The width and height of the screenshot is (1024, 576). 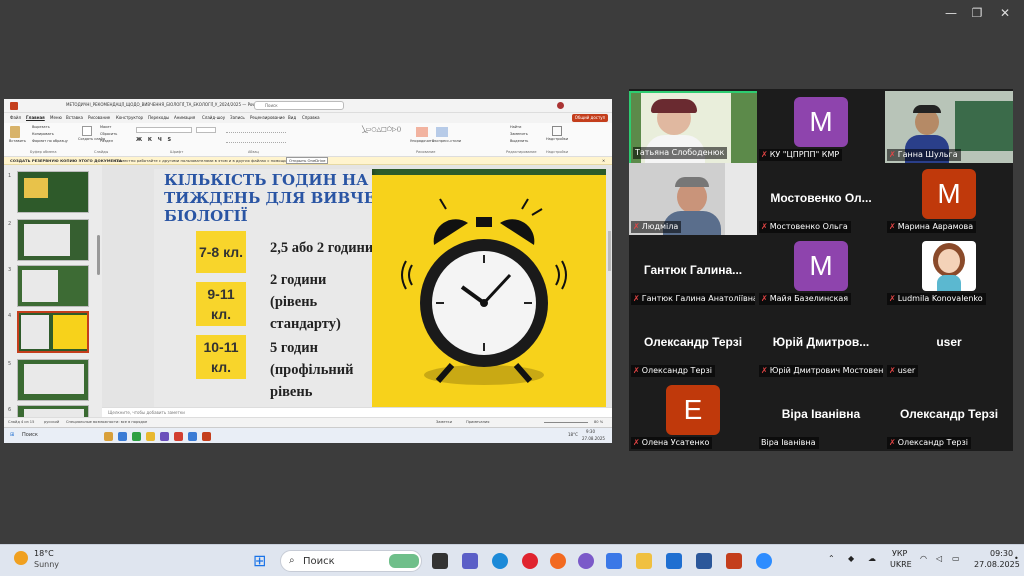 I want to click on word-icon, so click(x=704, y=561).